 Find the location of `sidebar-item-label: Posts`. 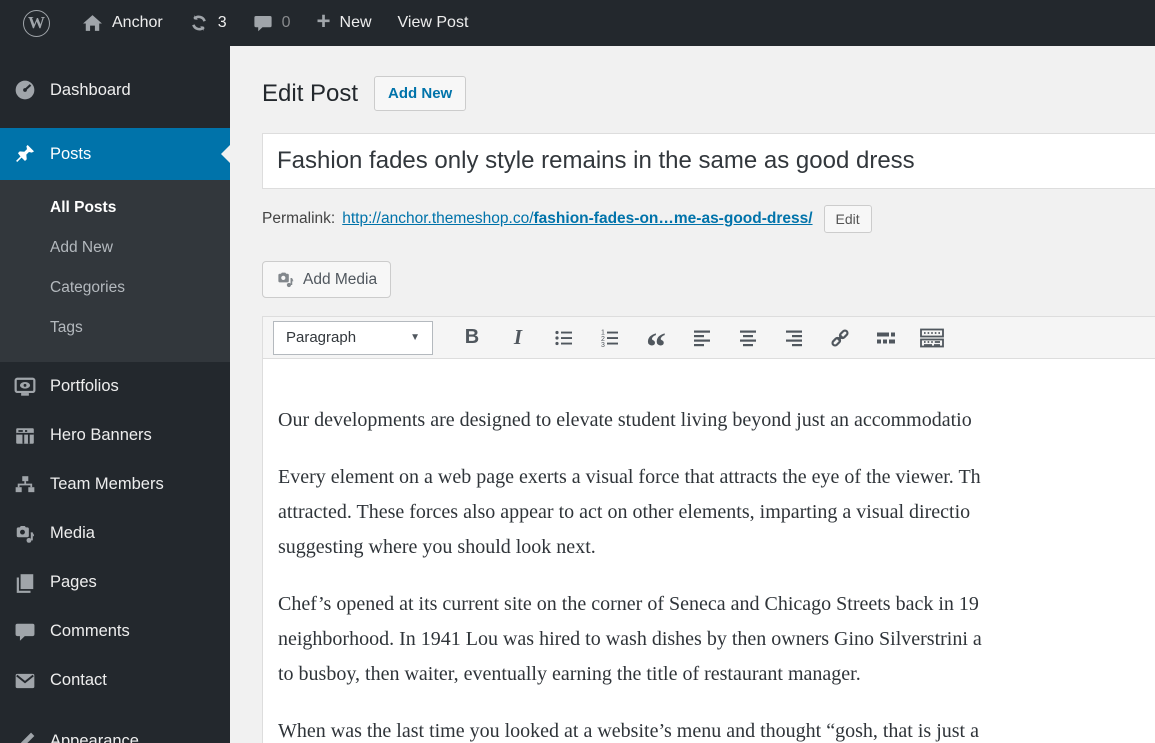

sidebar-item-label: Posts is located at coordinates (71, 153).